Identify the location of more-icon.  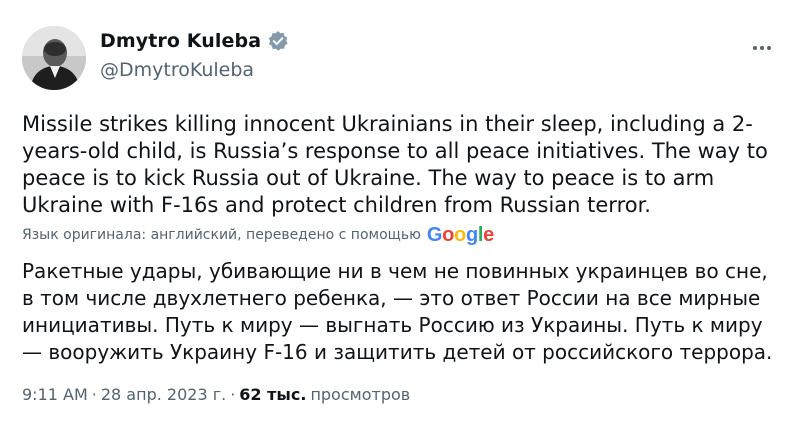
(762, 44).